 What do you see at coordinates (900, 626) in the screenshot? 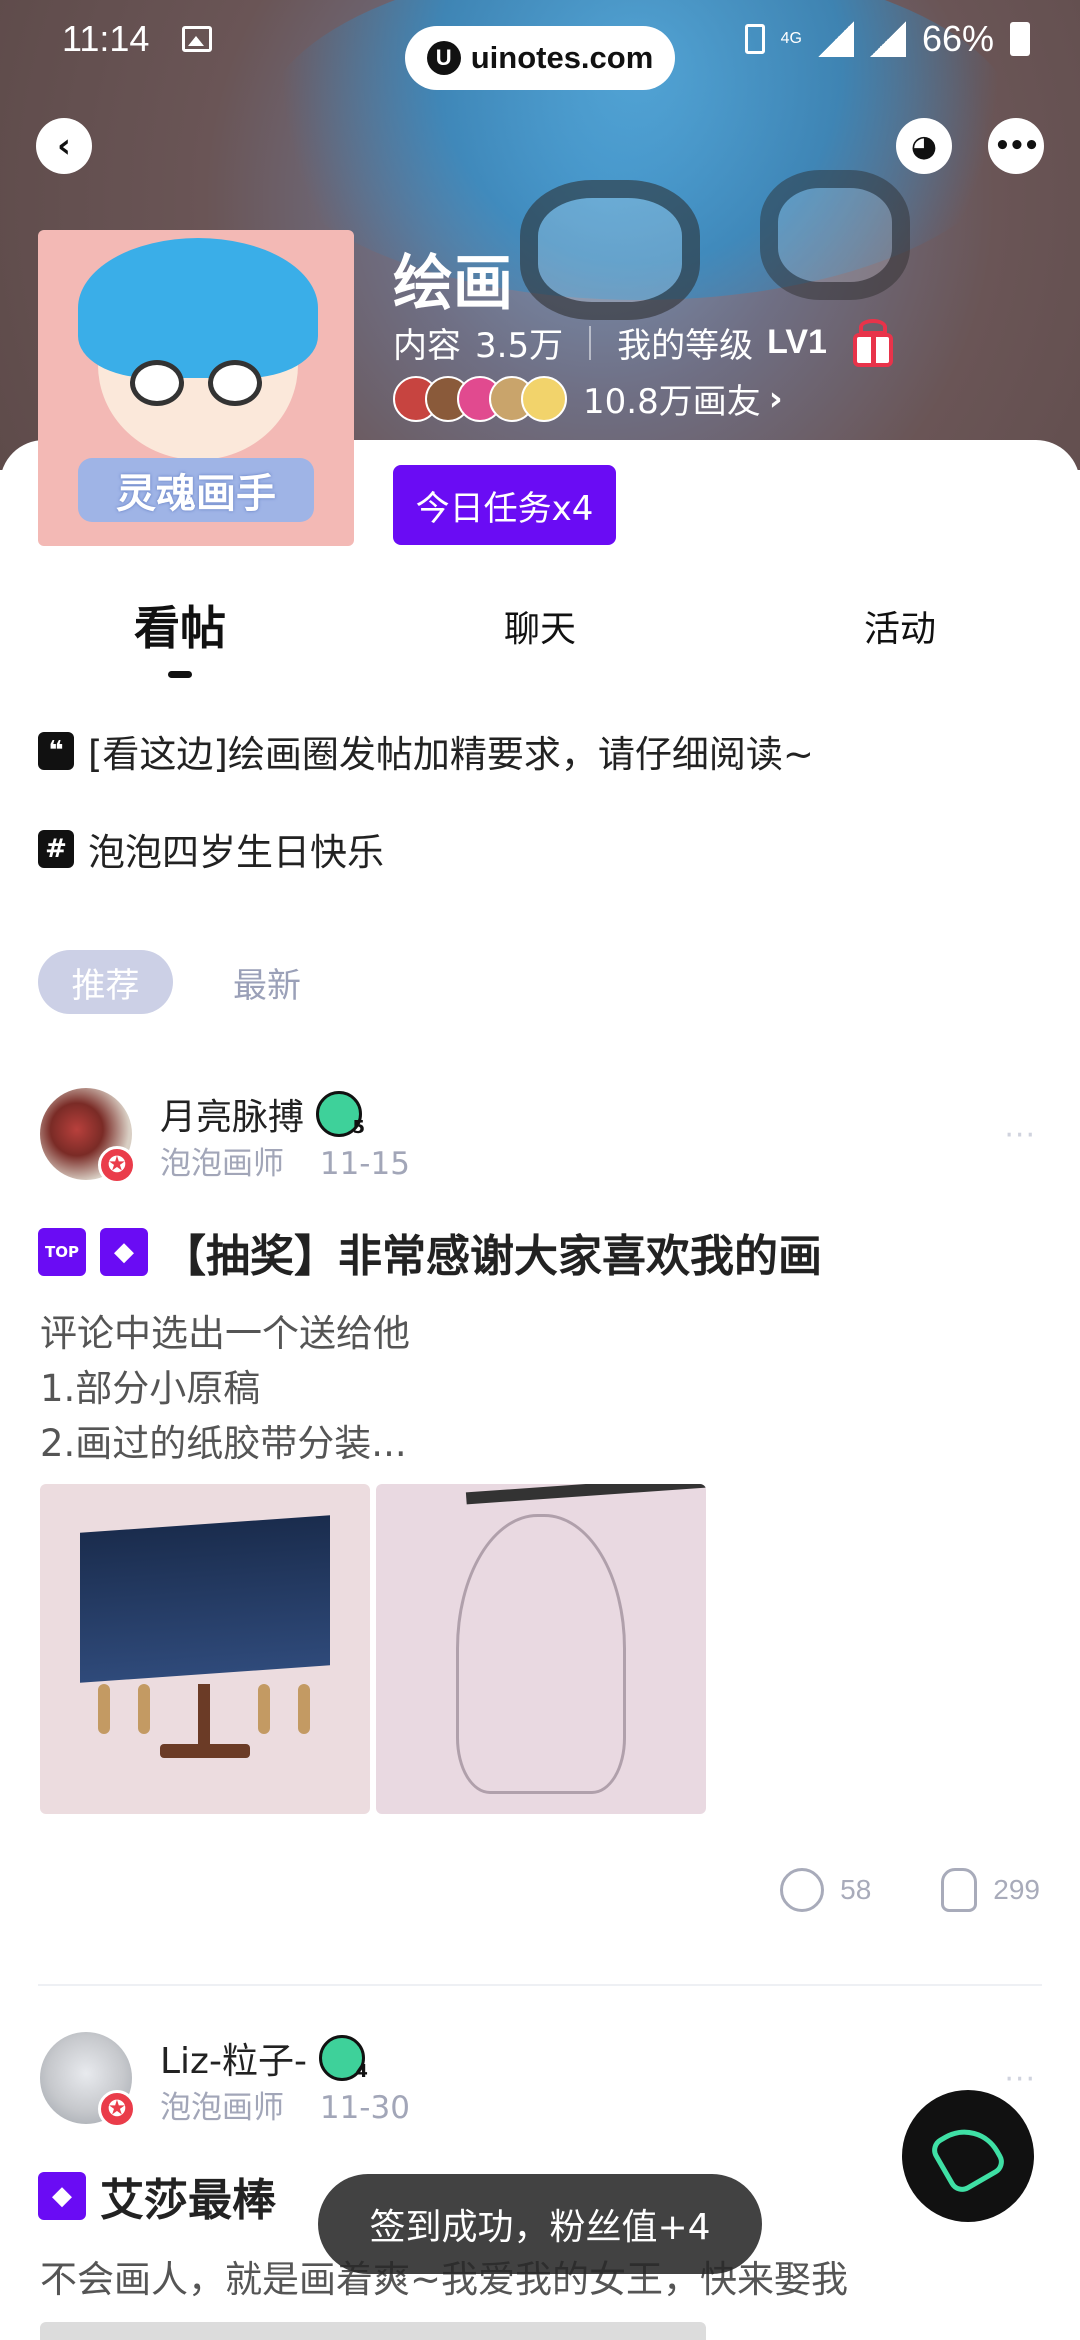
I see `tab-events: 活动` at bounding box center [900, 626].